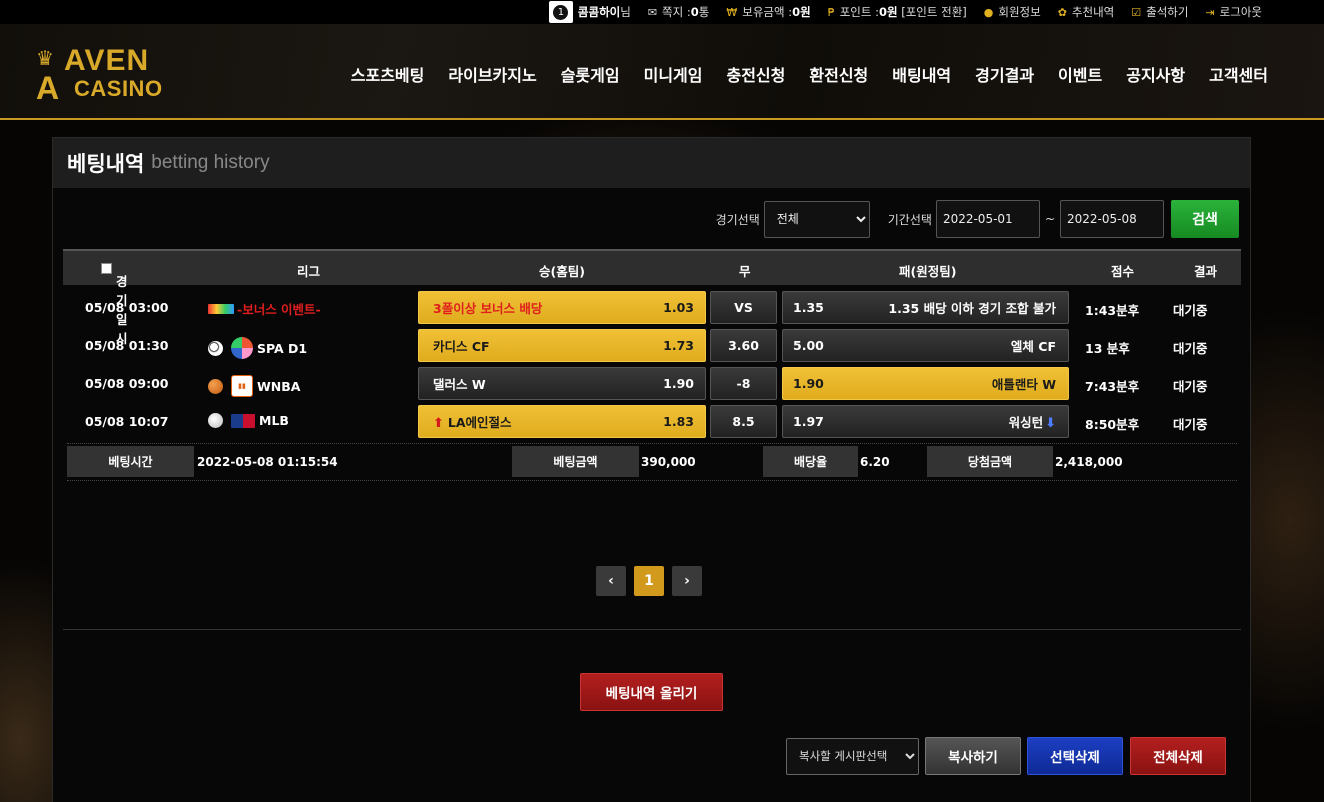 The image size is (1324, 802). I want to click on nav-betting-history: 배팅내역, so click(921, 74).